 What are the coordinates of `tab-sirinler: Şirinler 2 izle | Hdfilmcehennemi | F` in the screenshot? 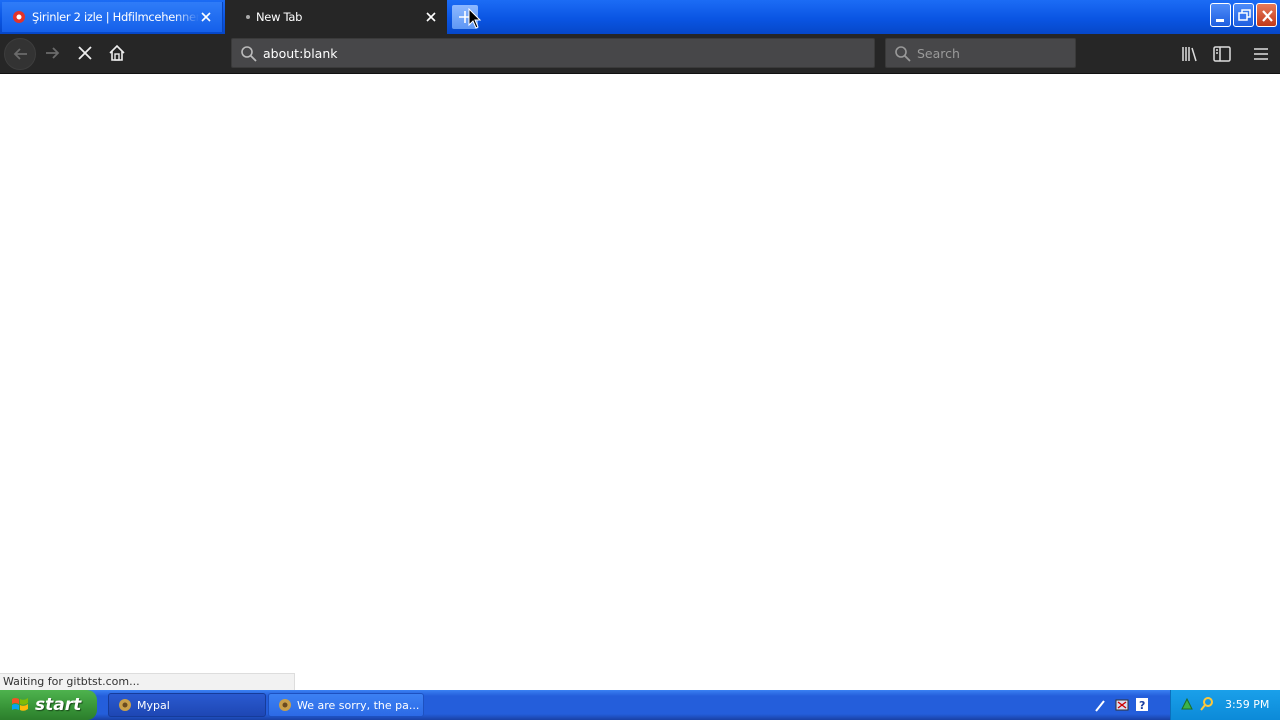 It's located at (112, 17).